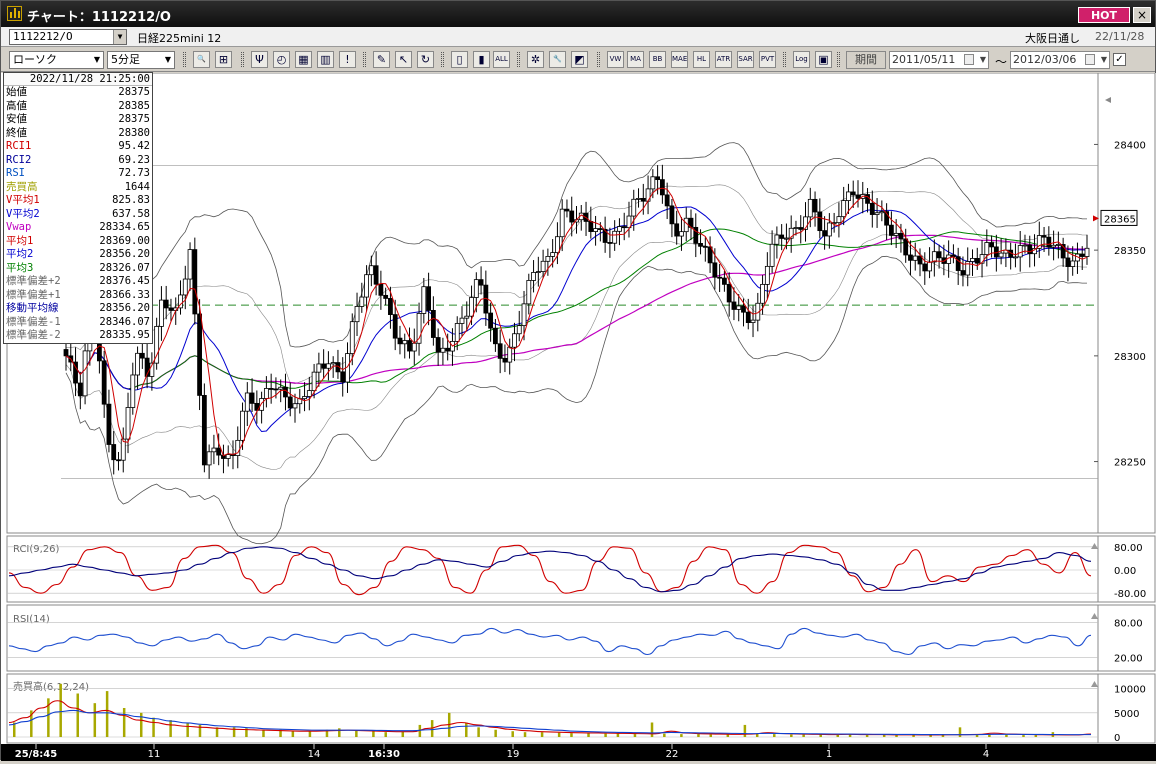 The width and height of the screenshot is (1156, 764). Describe the element at coordinates (801, 59) in the screenshot. I see `log-icon: Log` at that location.